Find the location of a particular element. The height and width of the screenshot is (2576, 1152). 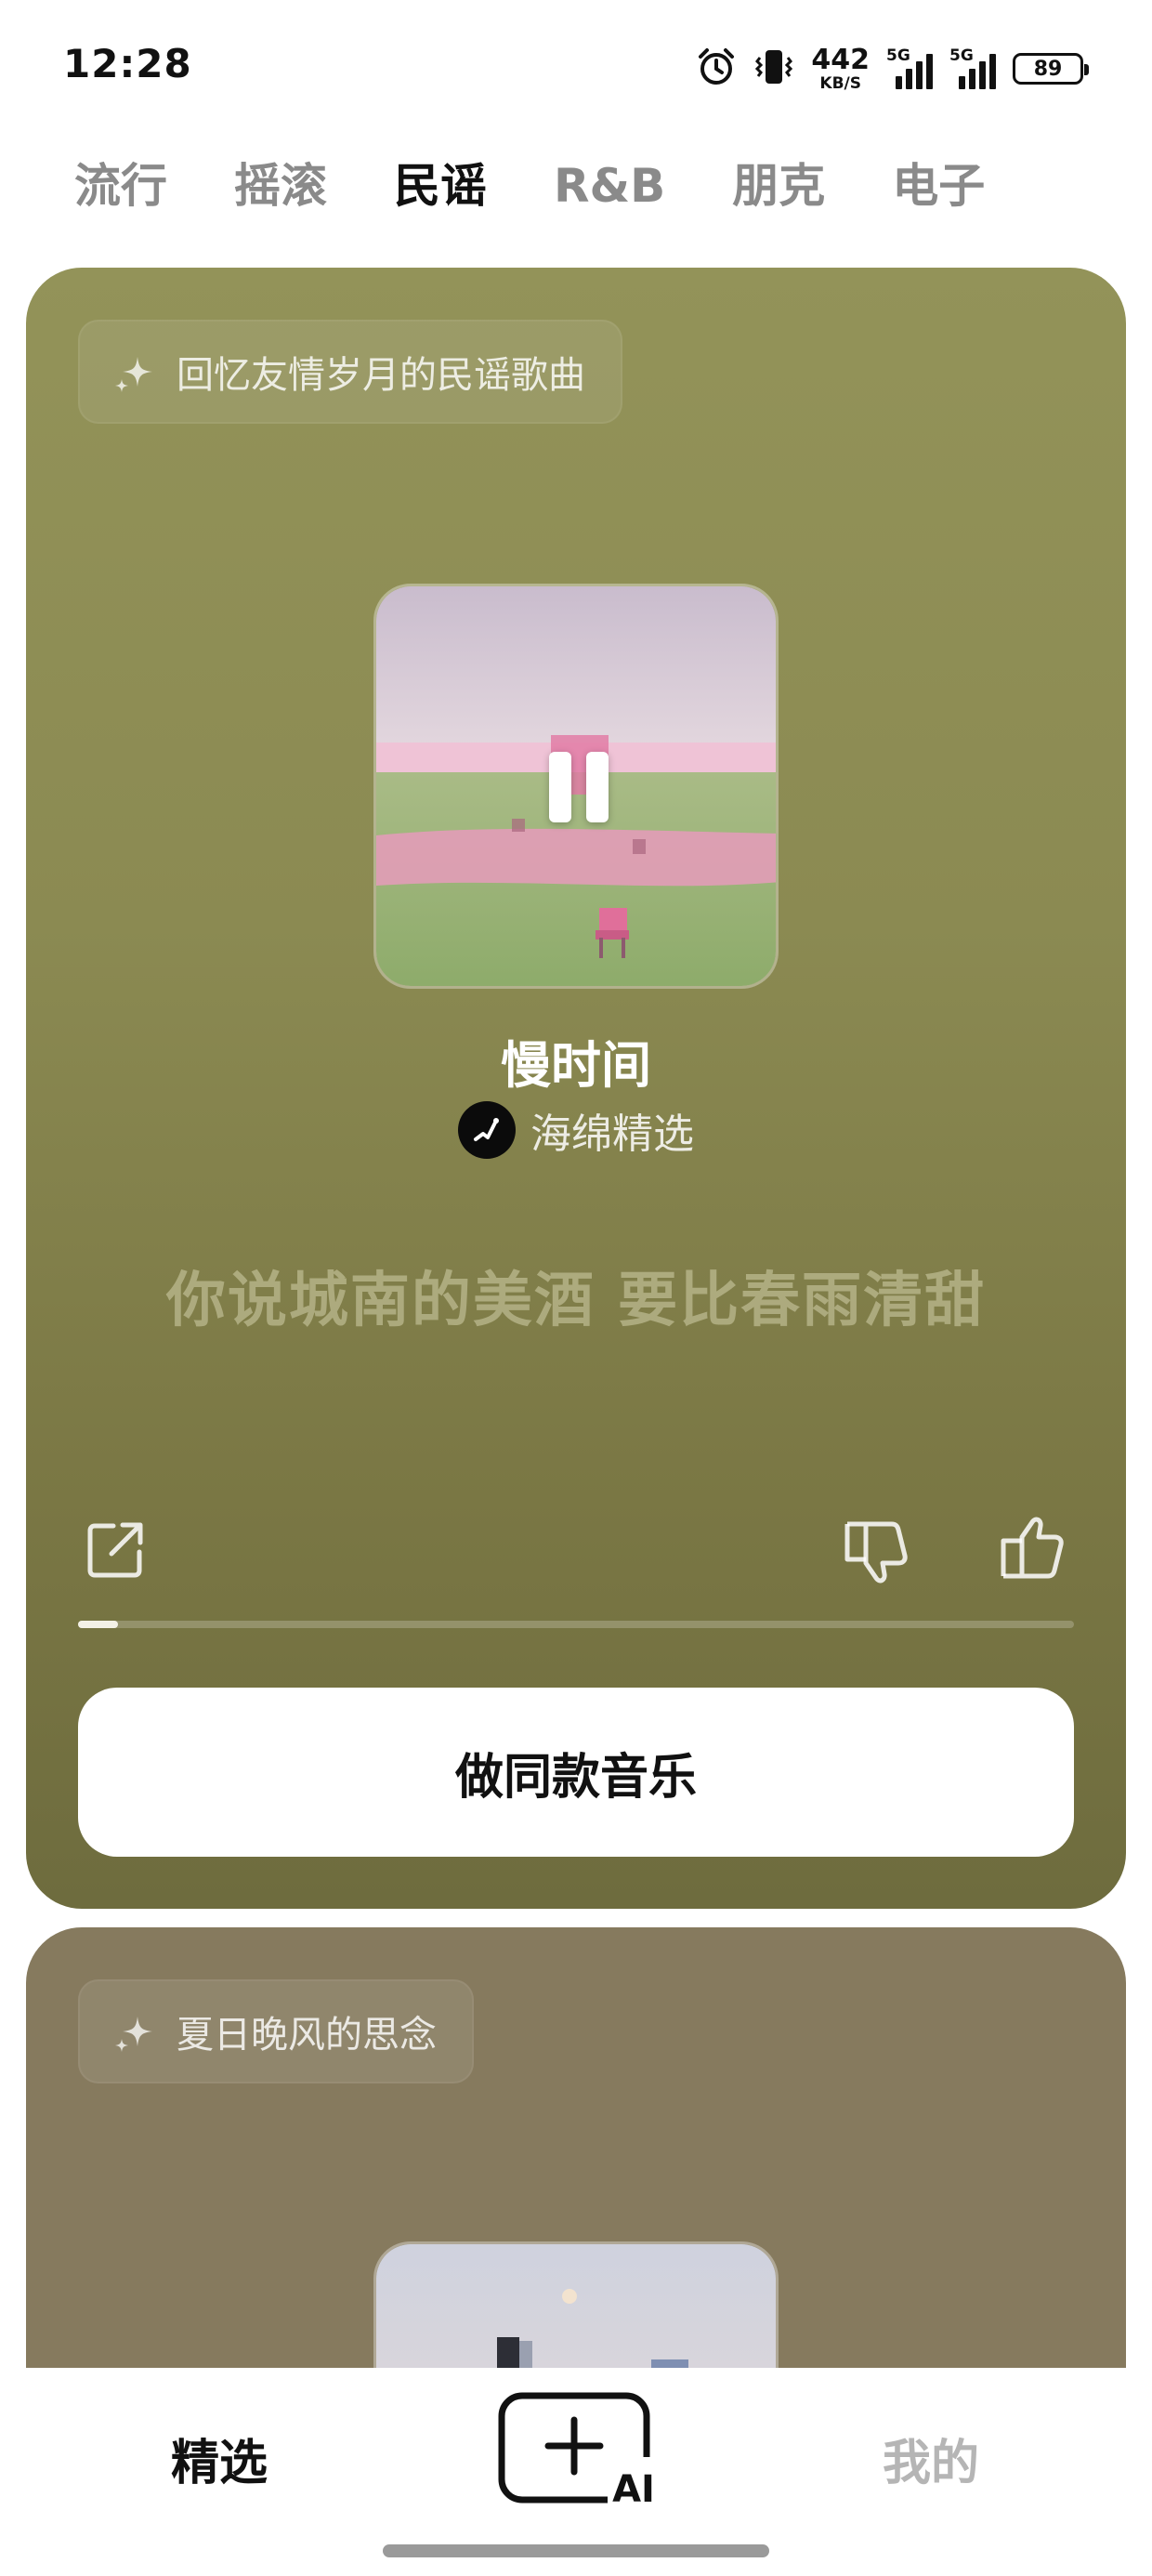

artist-row: 海绵精选 is located at coordinates (576, 1130).